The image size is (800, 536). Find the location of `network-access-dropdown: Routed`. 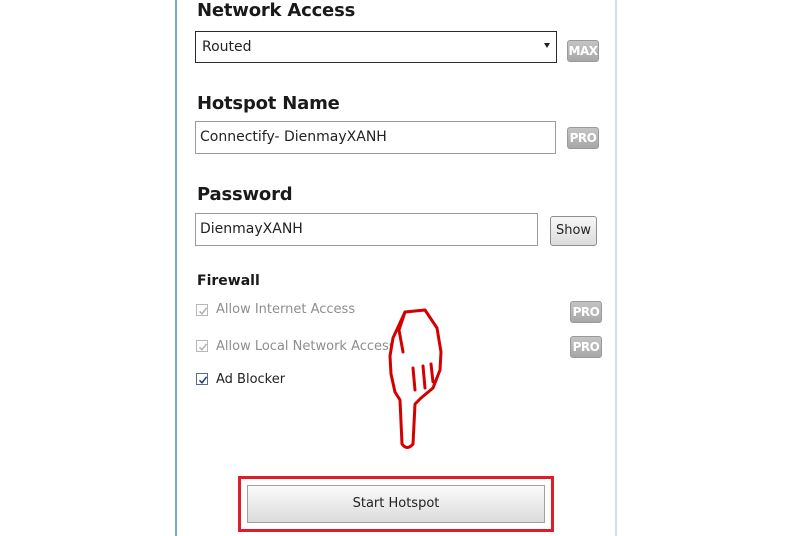

network-access-dropdown: Routed is located at coordinates (376, 47).